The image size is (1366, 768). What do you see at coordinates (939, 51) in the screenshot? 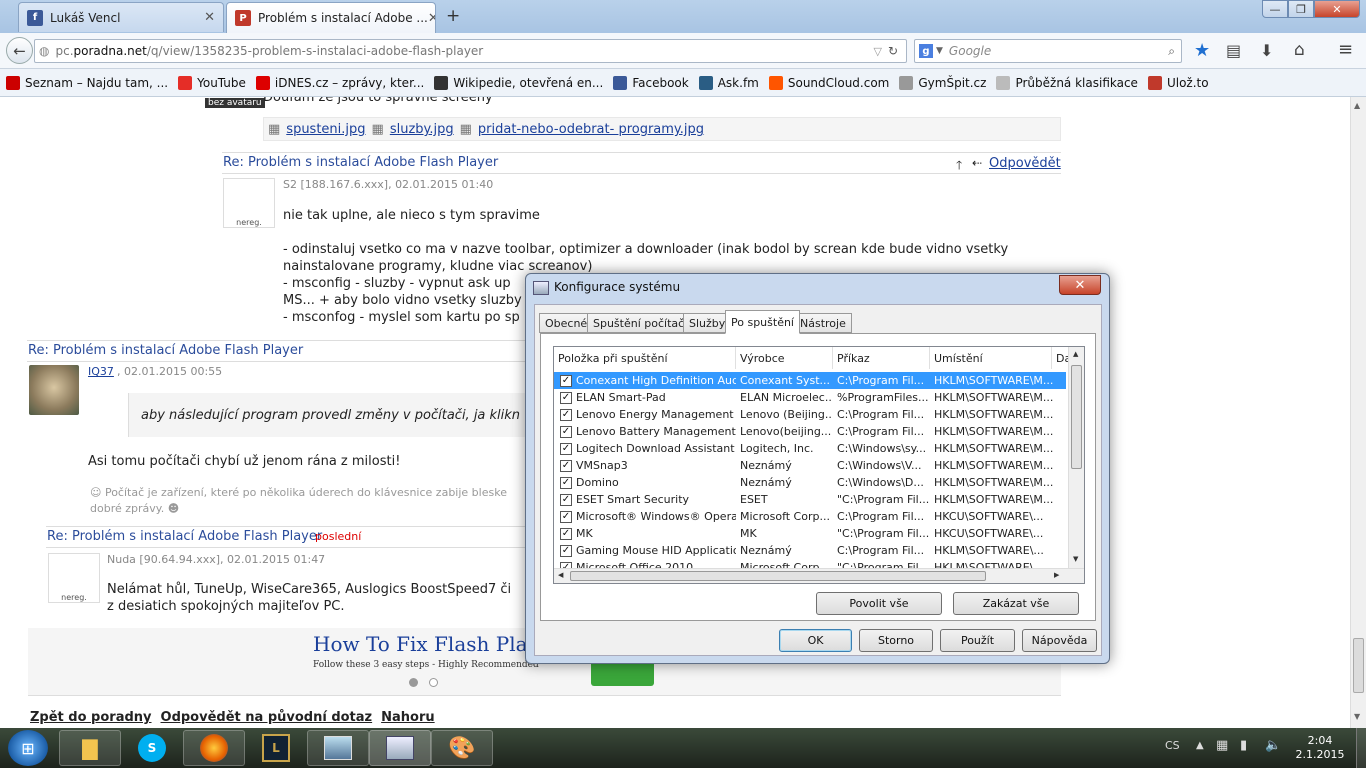
I see `engine-dropdown-icon: ▼` at bounding box center [939, 51].